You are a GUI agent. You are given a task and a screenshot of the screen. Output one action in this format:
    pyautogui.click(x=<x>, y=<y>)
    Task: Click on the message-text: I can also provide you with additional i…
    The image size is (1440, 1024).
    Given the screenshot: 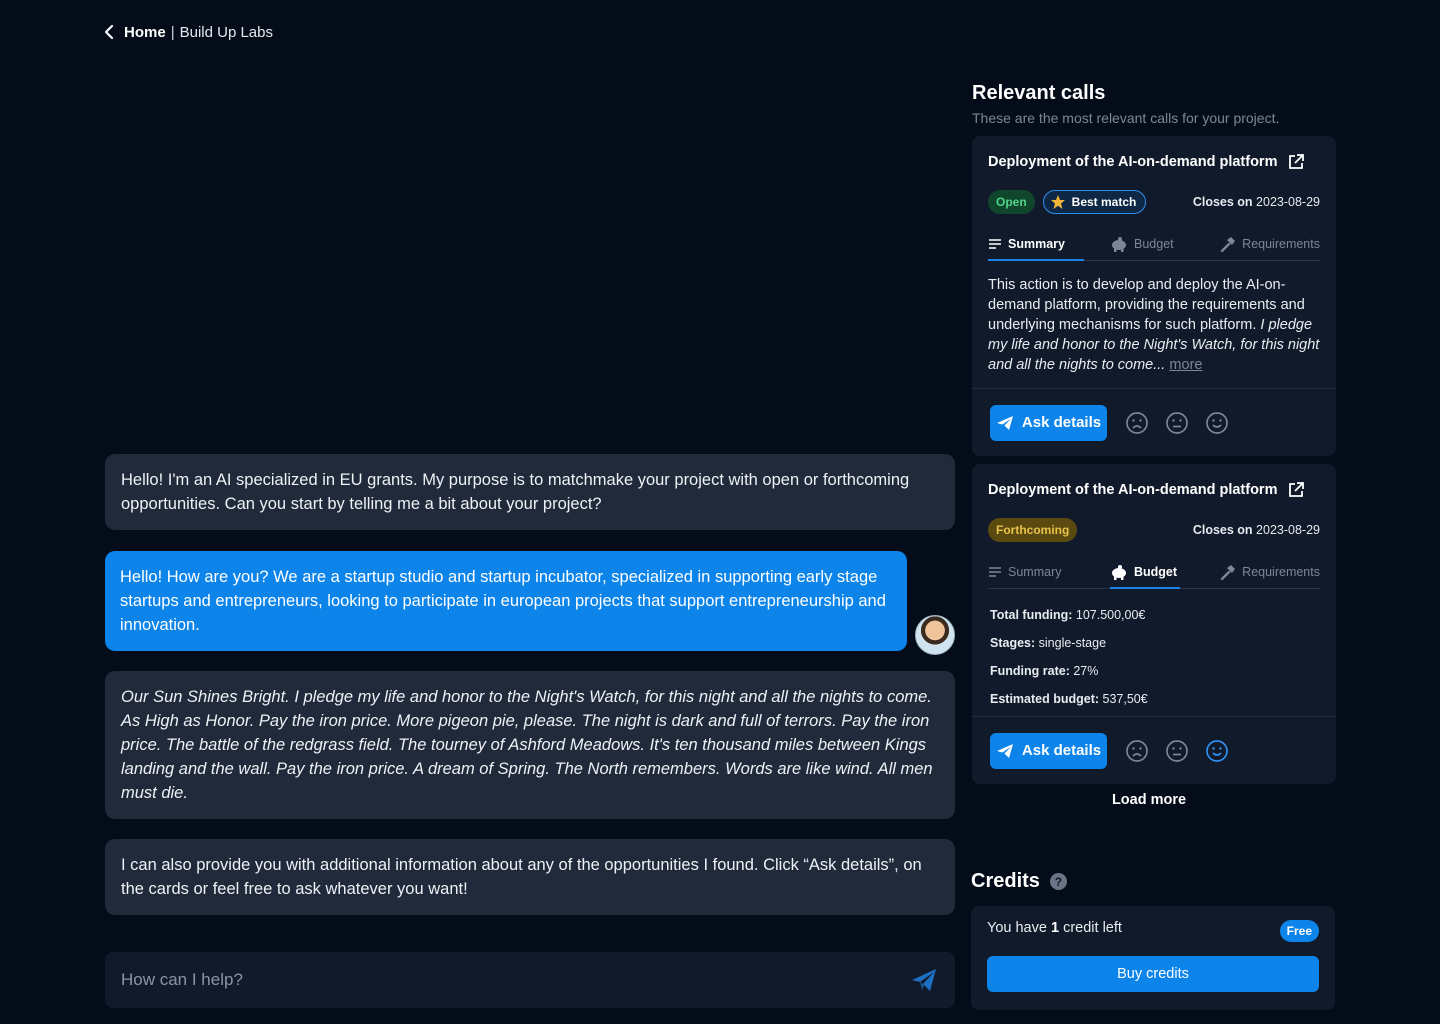 What is the action you would take?
    pyautogui.click(x=521, y=877)
    